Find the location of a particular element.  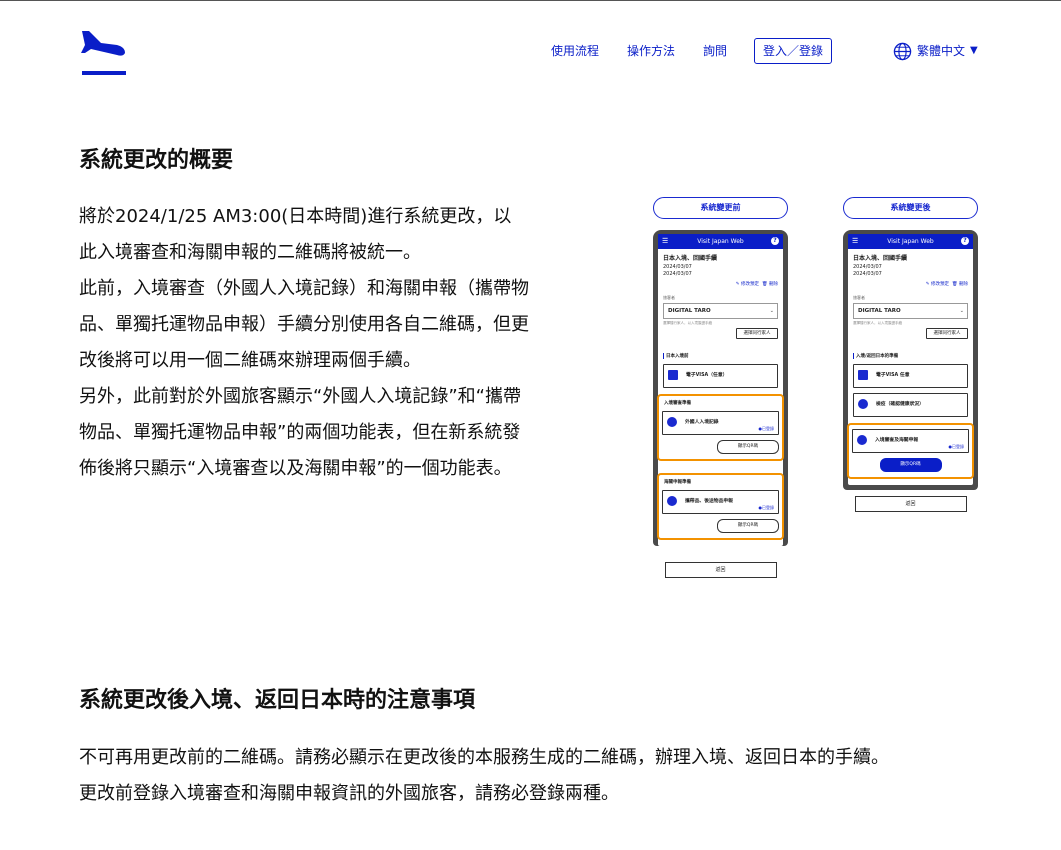

customs-card: 攜帶品、後送物品申報 ●已登錄 is located at coordinates (720, 502).